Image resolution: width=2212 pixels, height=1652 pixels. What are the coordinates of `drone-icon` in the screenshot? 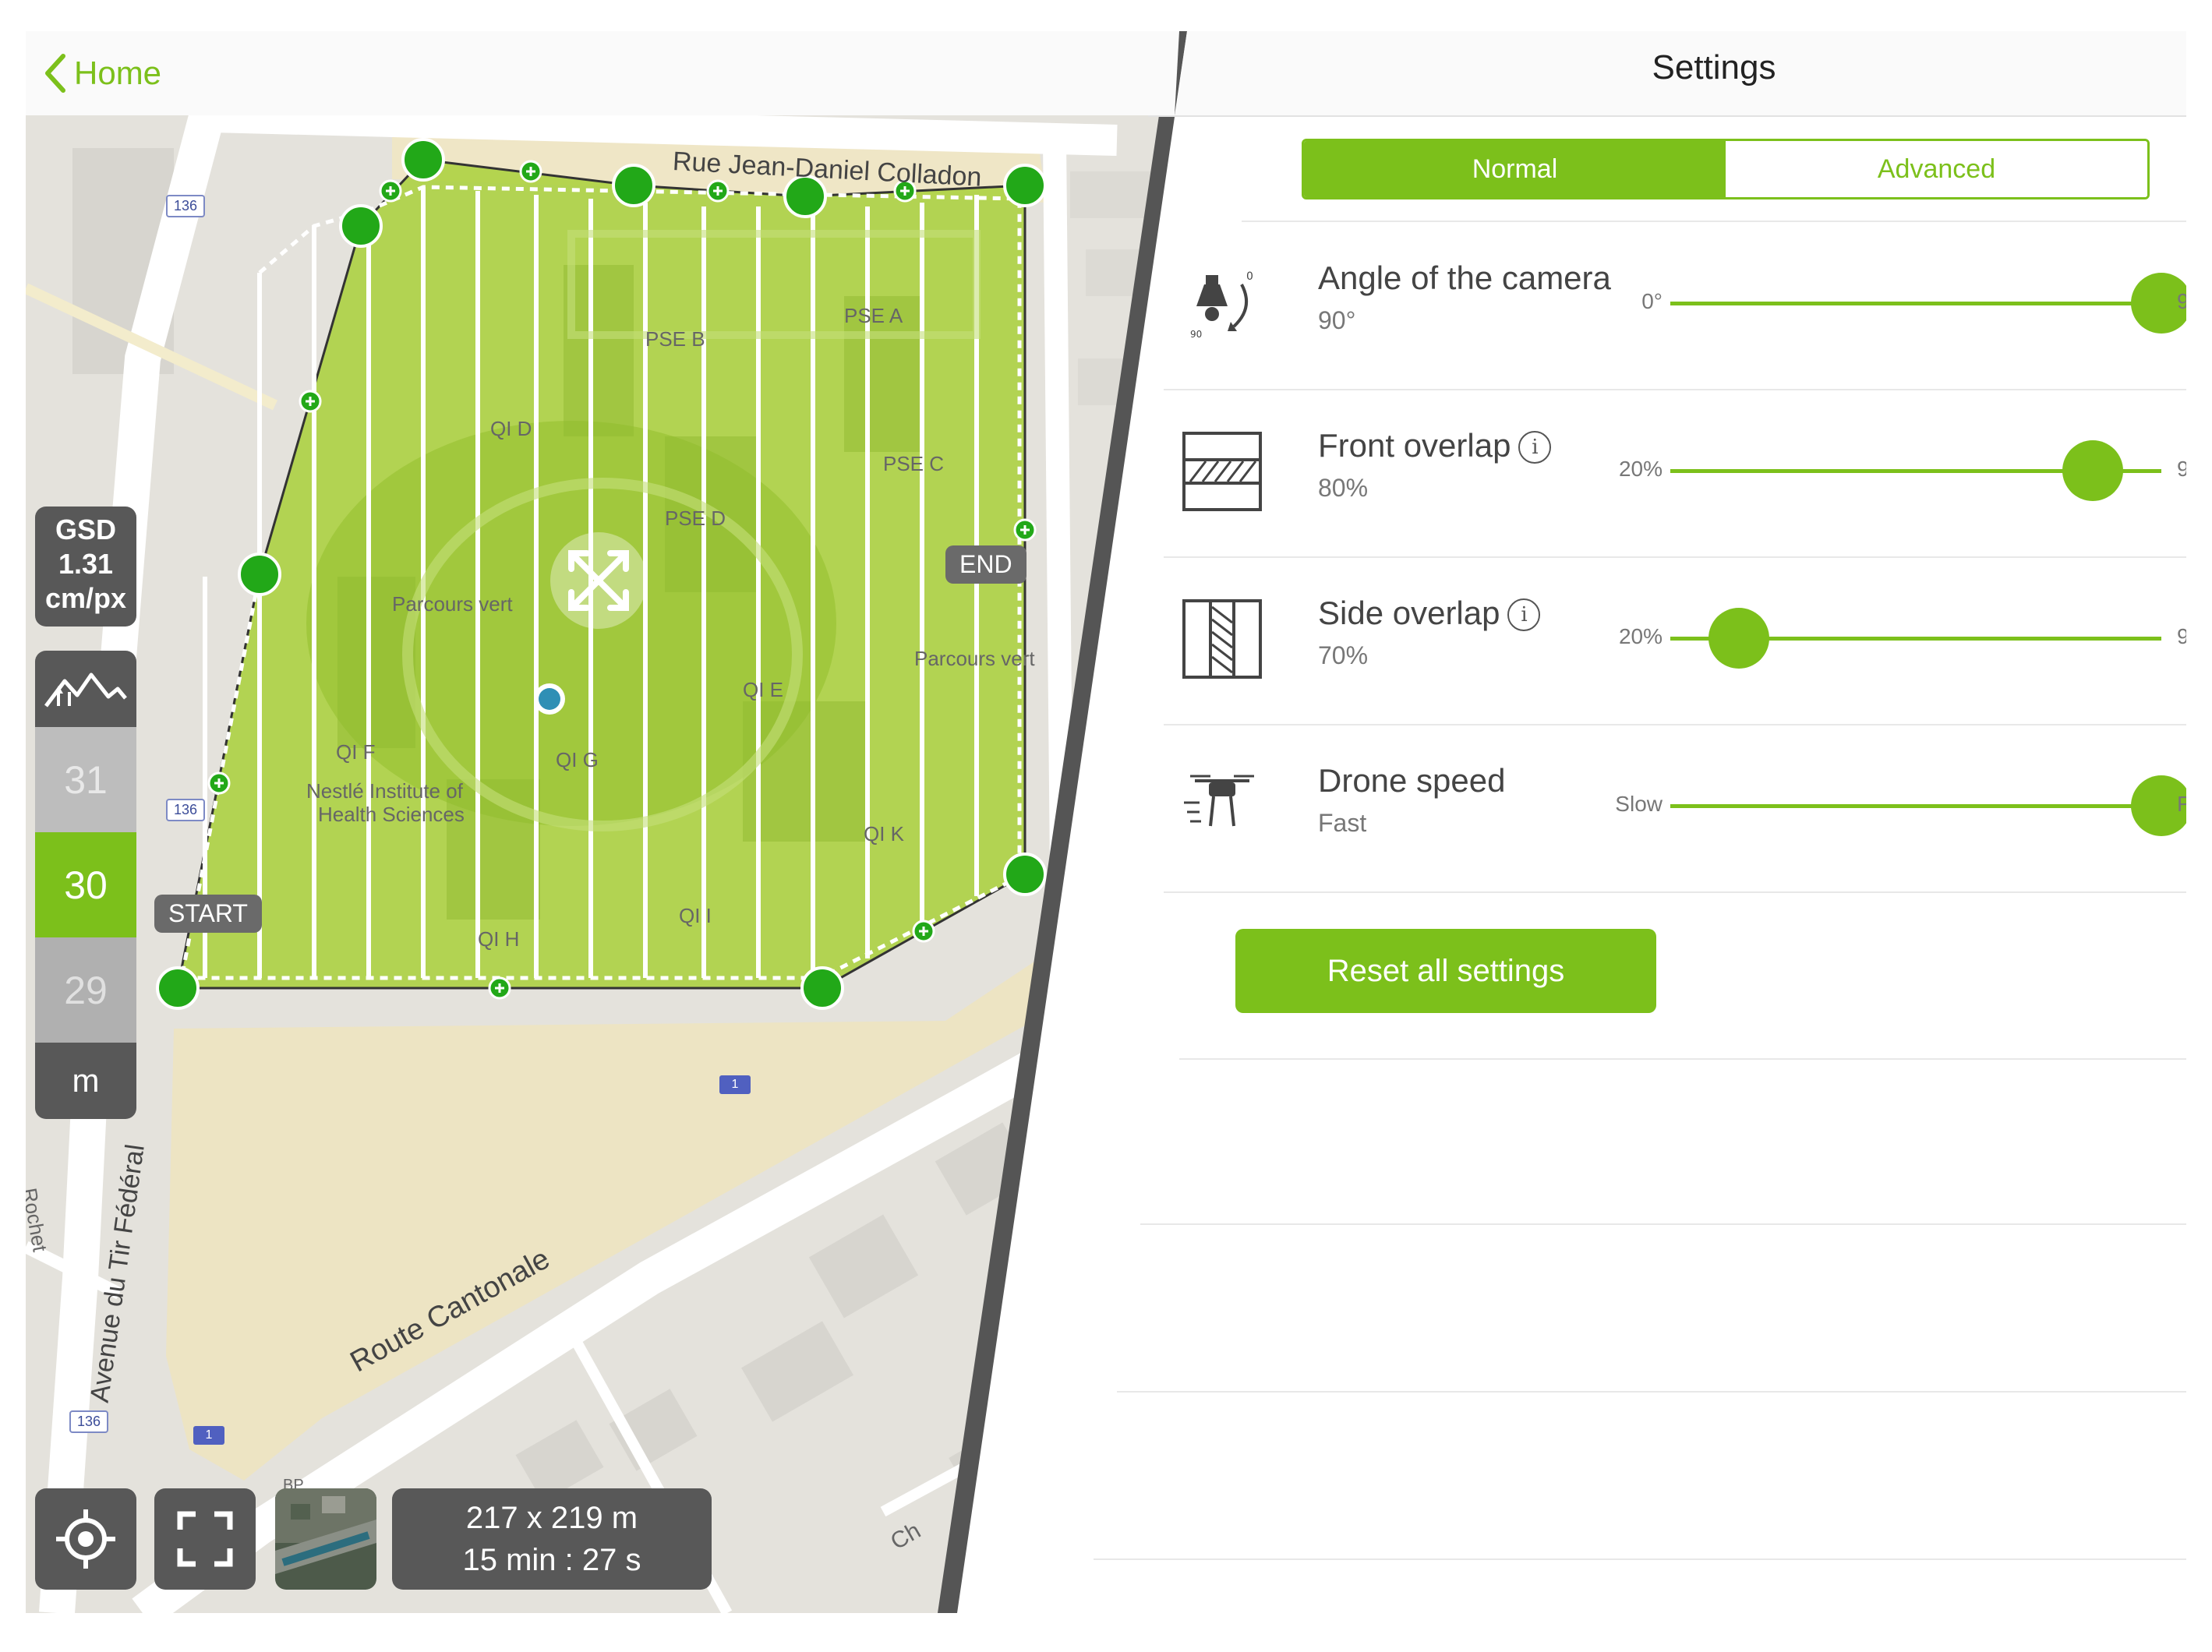 It's located at (1219, 801).